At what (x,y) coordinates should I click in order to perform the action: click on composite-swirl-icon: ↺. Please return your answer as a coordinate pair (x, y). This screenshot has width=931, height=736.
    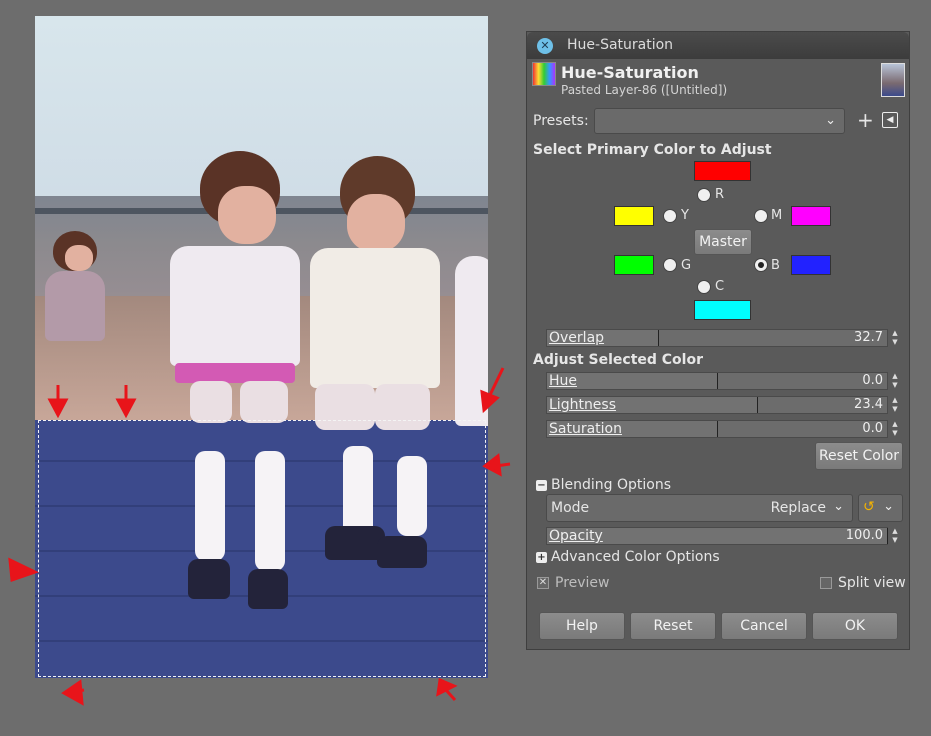
    Looking at the image, I should click on (869, 507).